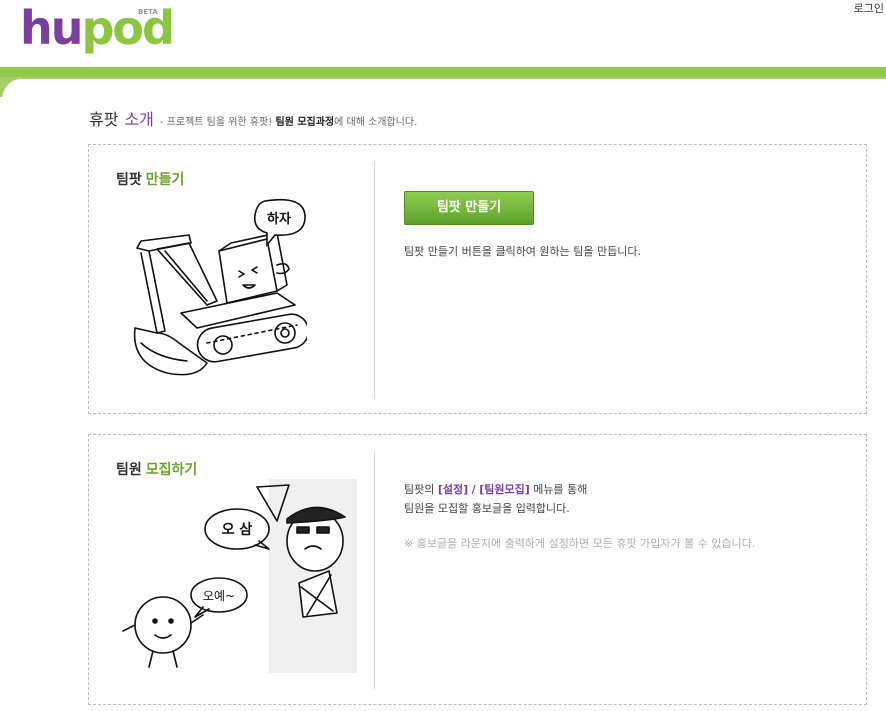 This screenshot has height=711, width=886. Describe the element at coordinates (469, 208) in the screenshot. I see `make-teampod-button: 팀팟 만들기` at that location.